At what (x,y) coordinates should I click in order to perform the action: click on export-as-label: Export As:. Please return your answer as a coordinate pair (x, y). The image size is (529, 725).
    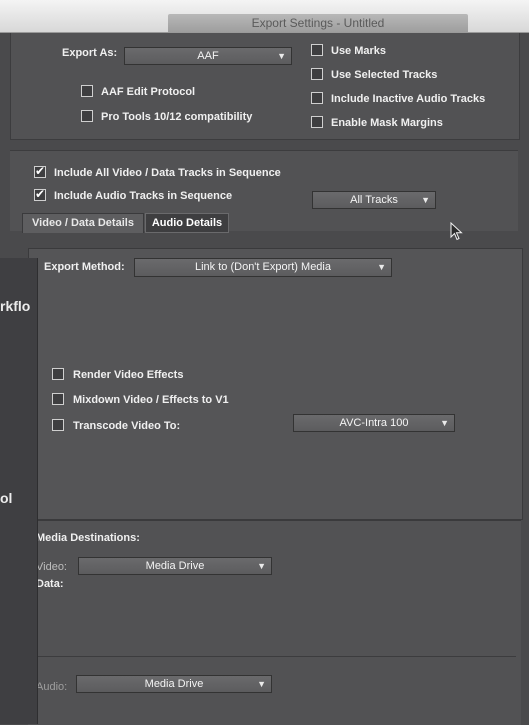
    Looking at the image, I should click on (90, 53).